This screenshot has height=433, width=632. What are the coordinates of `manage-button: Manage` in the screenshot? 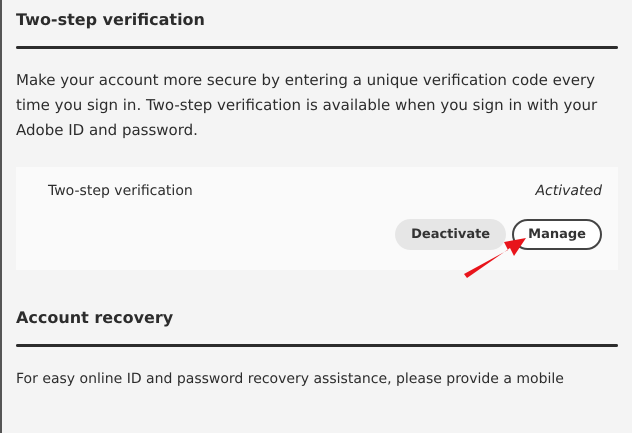 It's located at (557, 234).